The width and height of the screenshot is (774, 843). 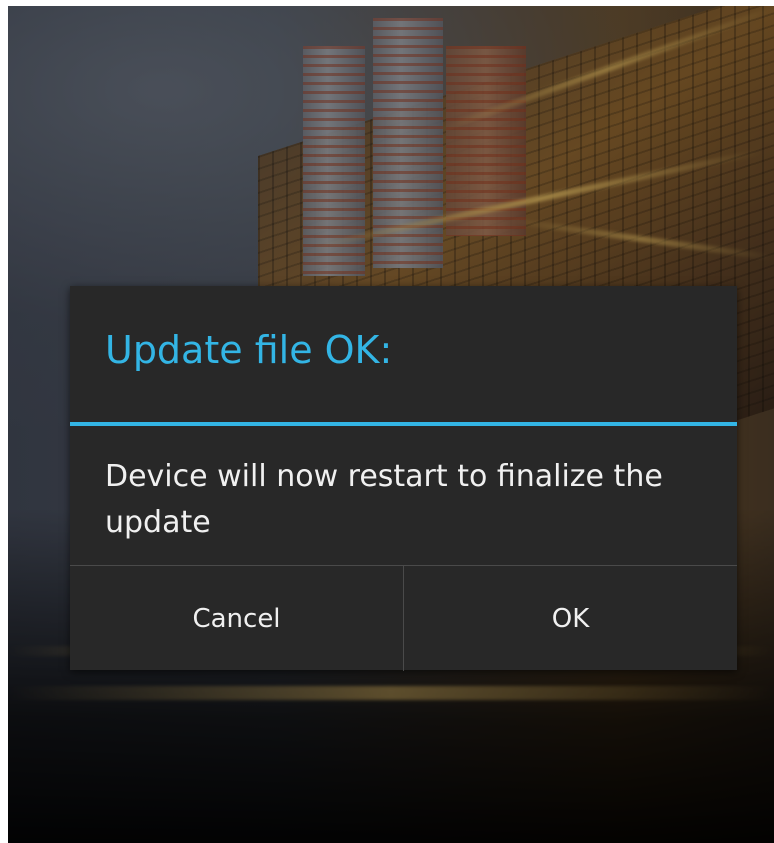 I want to click on dialog-button-bar: Cancel OK, so click(x=403, y=618).